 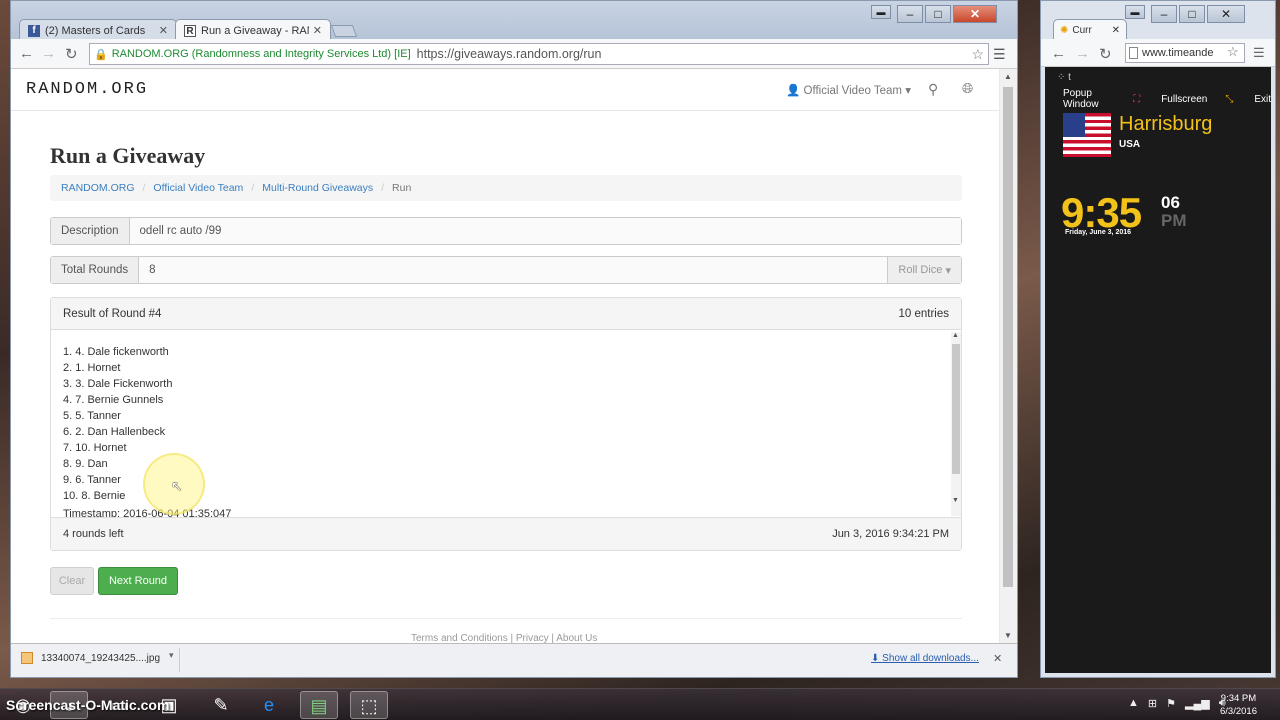 I want to click on page-icon, so click(x=1133, y=53).